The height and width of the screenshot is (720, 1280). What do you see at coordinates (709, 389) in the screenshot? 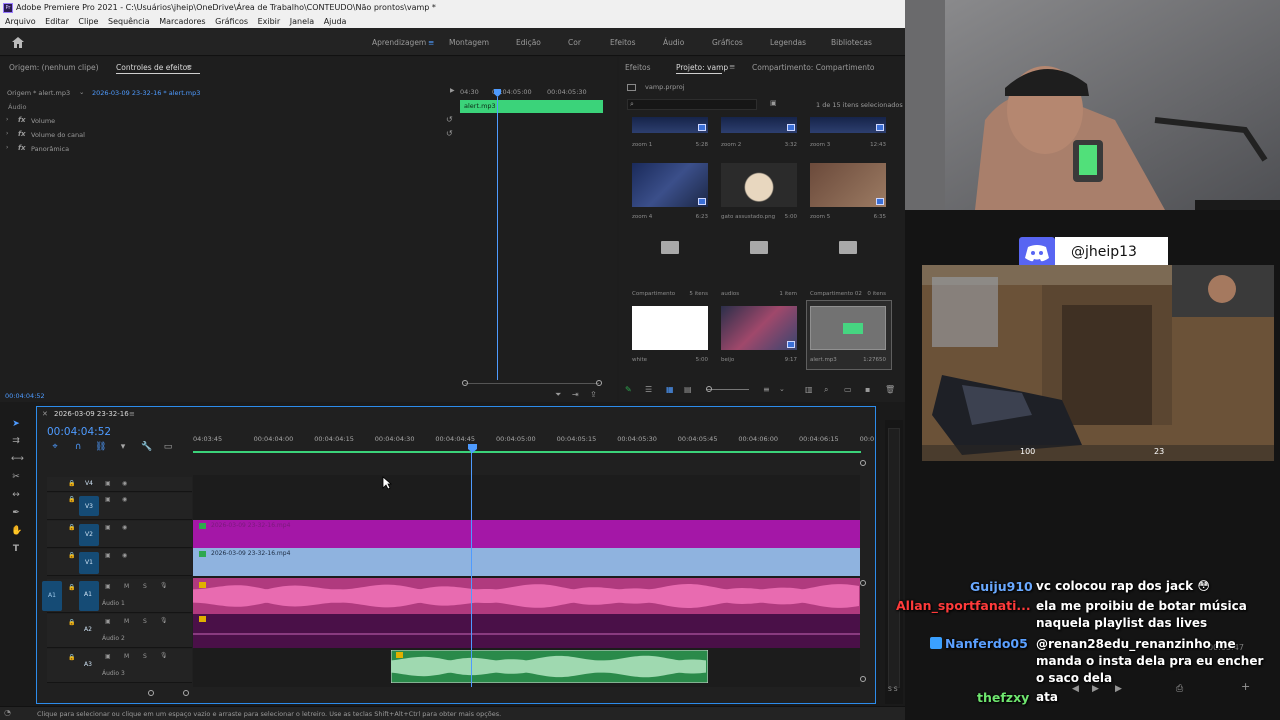
I see `zoom-slider-handle` at bounding box center [709, 389].